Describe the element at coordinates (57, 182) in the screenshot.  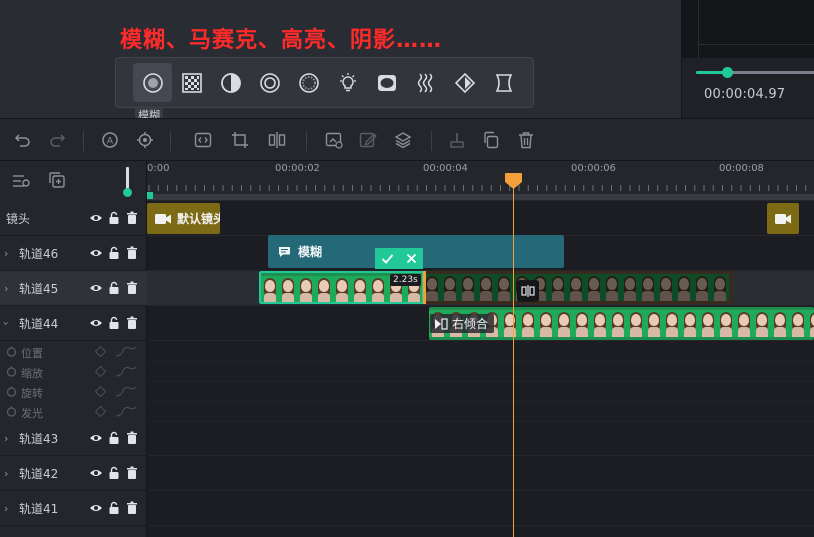
I see `add-track-button` at that location.